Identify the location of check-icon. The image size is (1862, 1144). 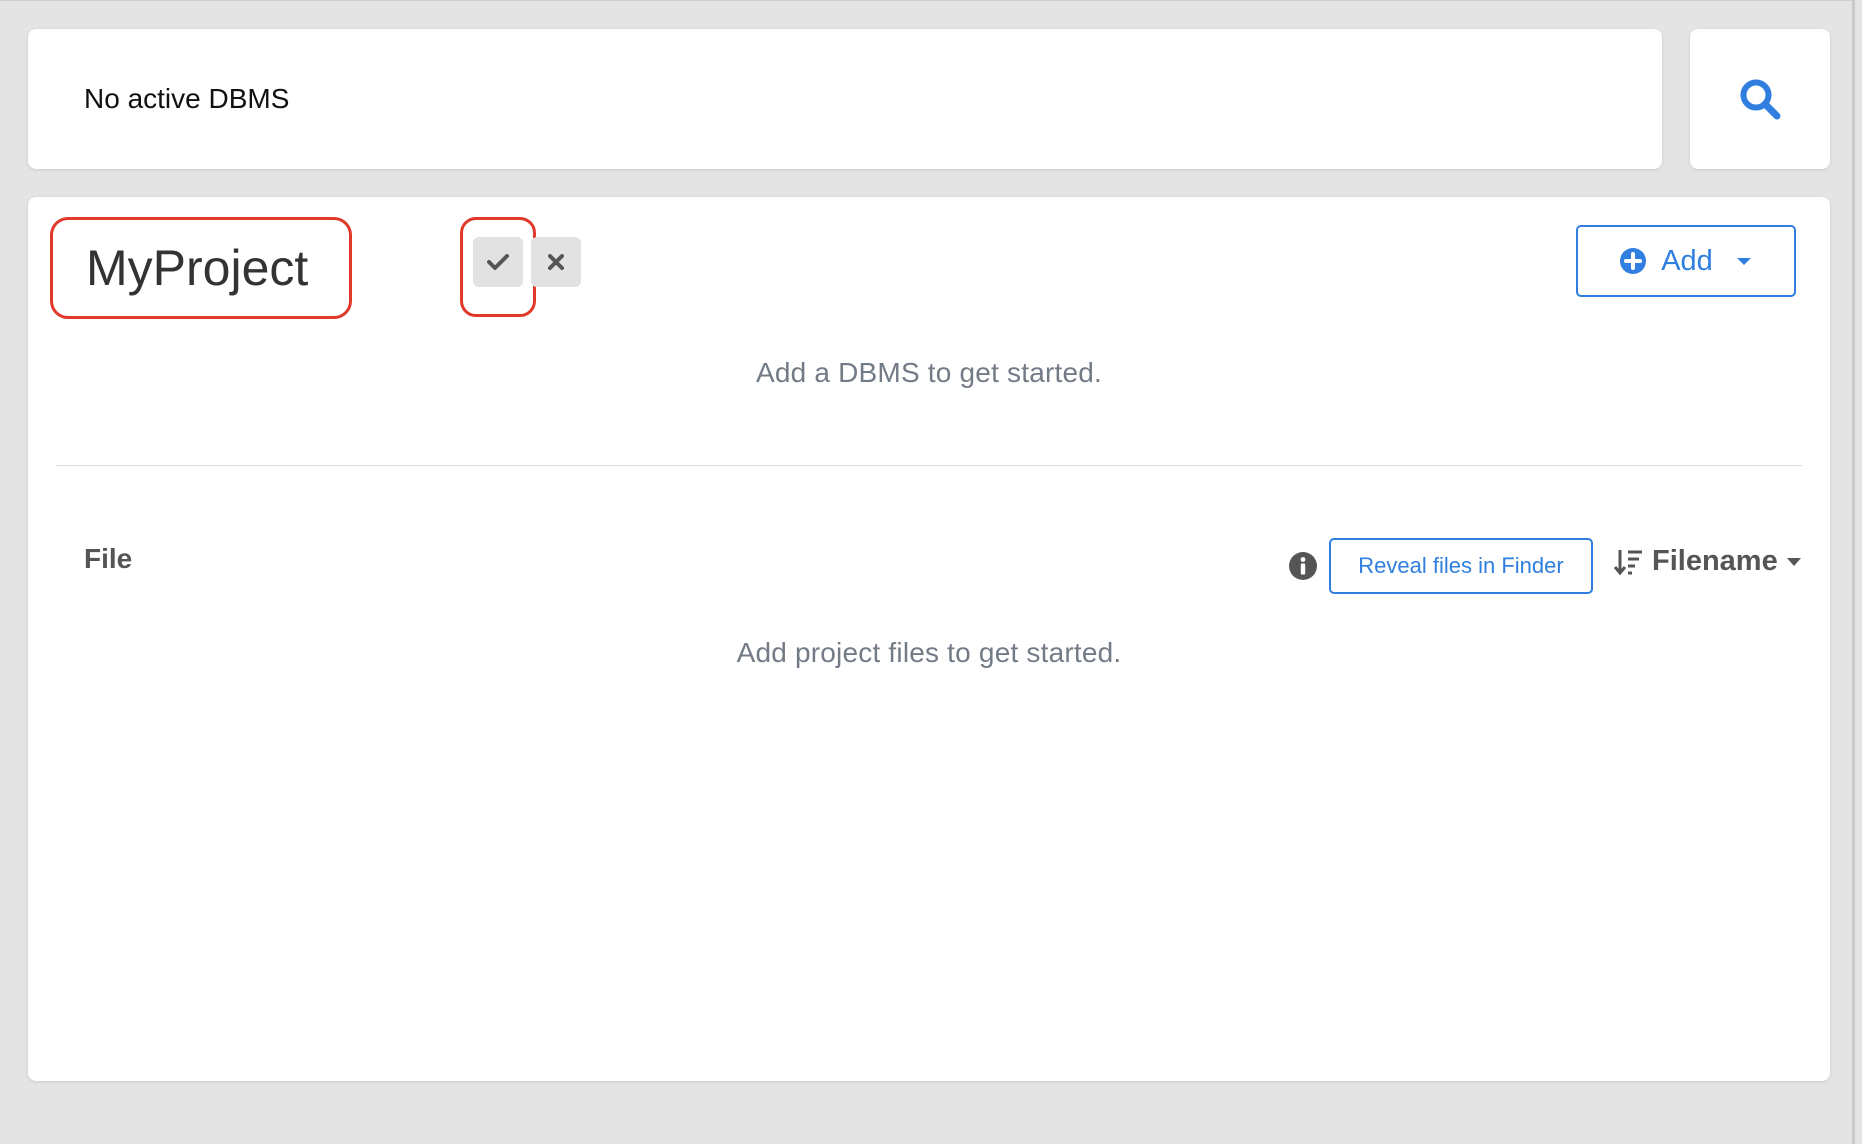
(498, 262).